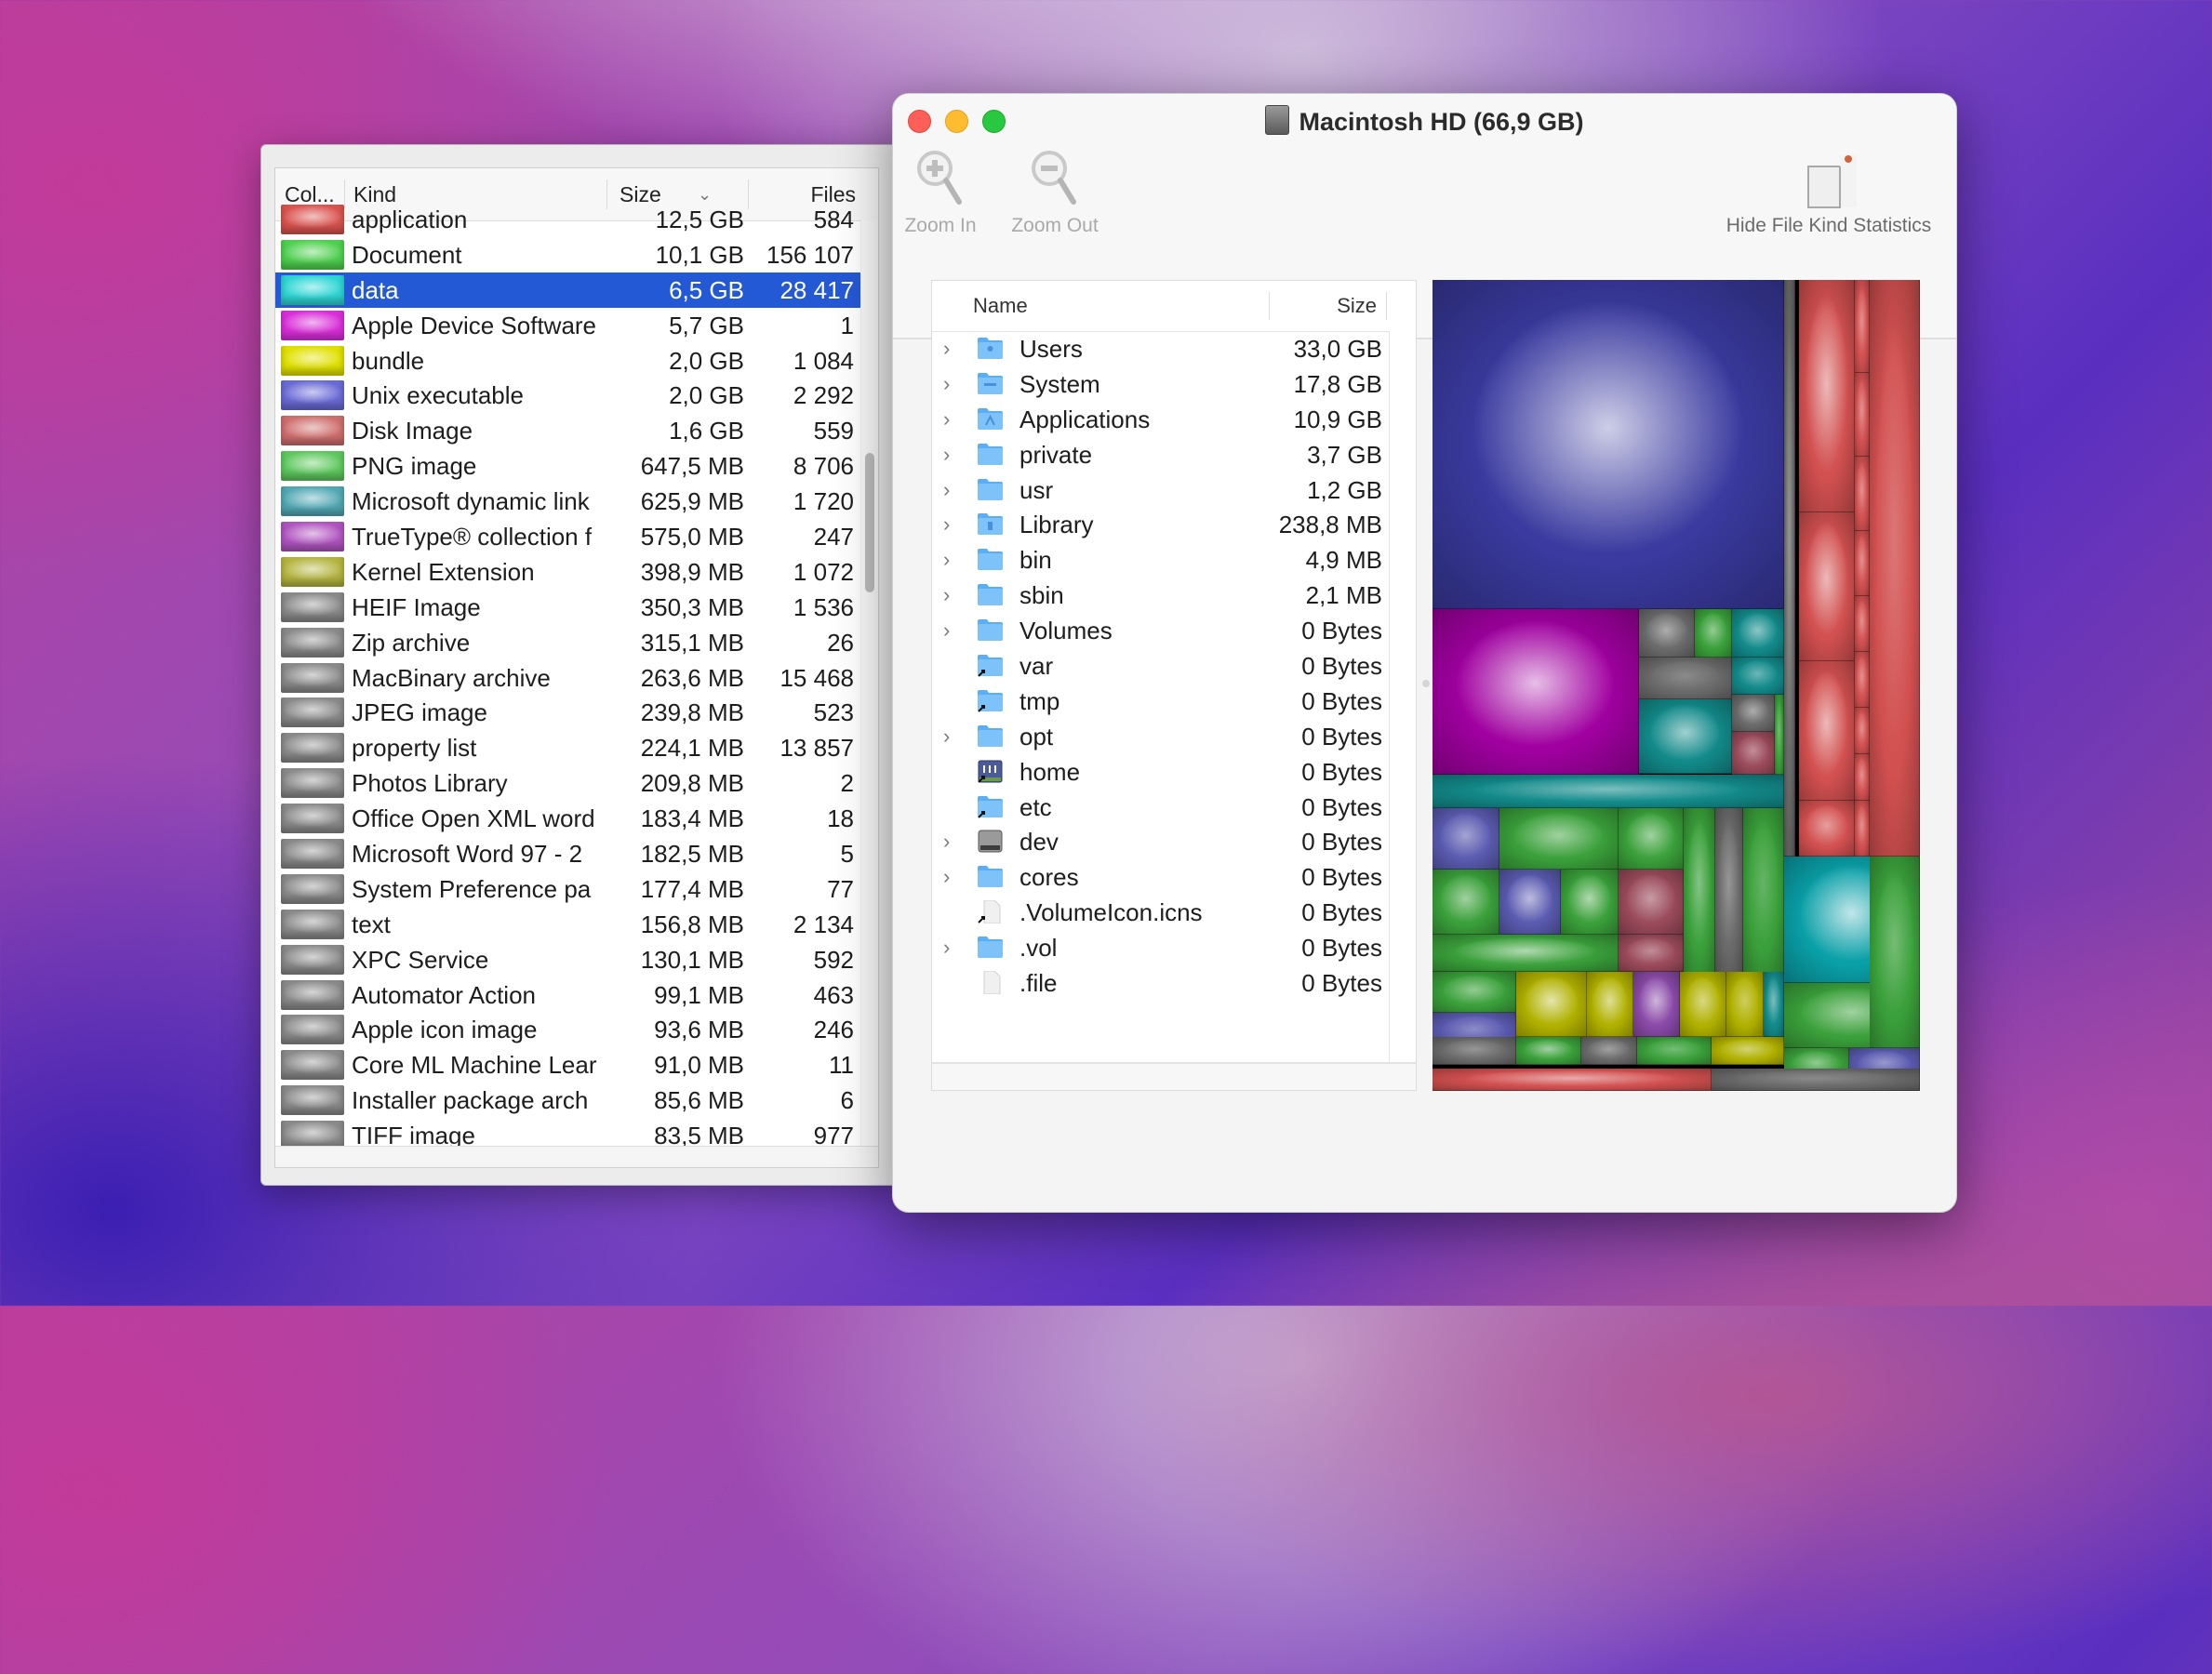  I want to click on column-header-size: Size, so click(1357, 306).